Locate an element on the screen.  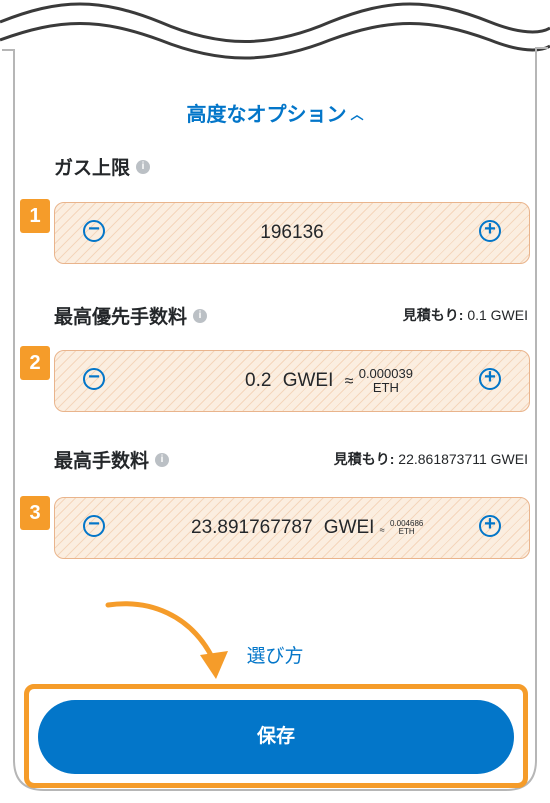
max-fee-field: − 23.891767787 GWEI ≈ 0.004686 ETH + is located at coordinates (292, 528).